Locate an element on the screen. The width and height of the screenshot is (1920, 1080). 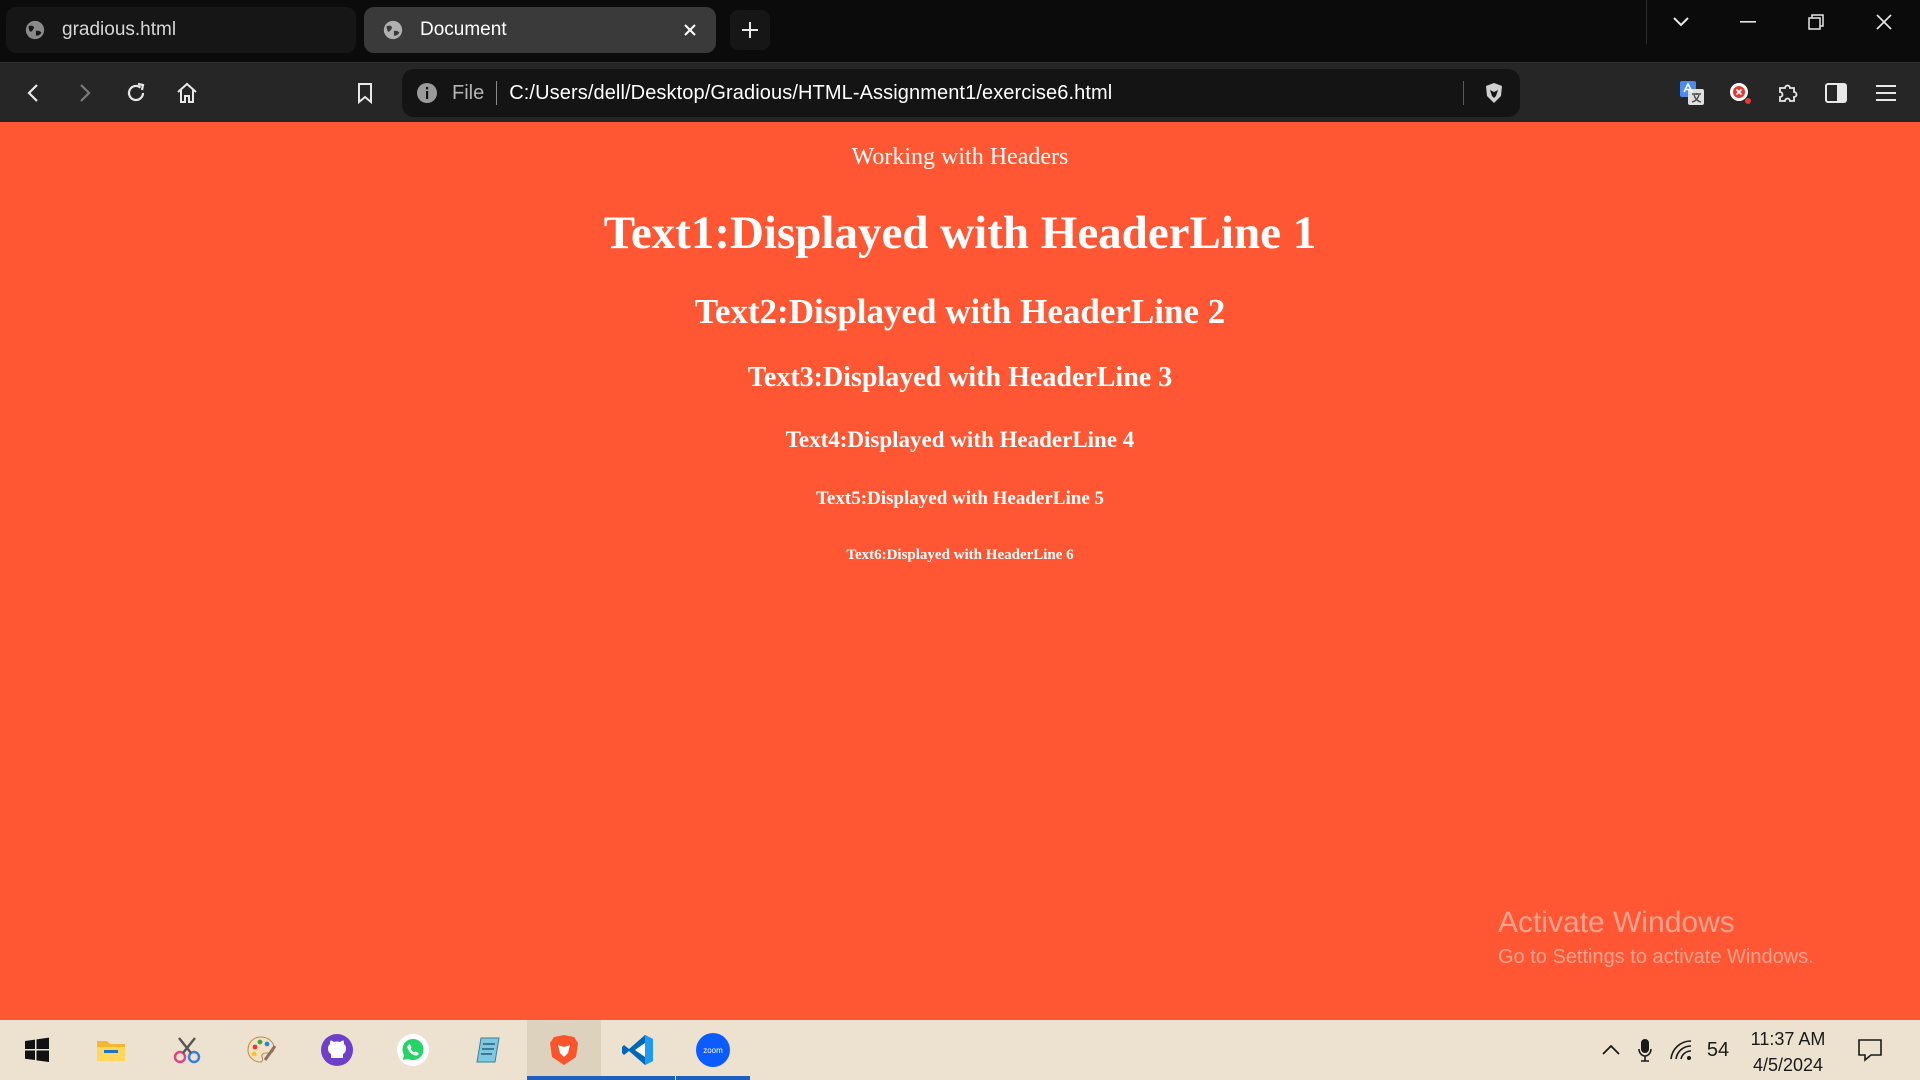
start-button is located at coordinates (37, 1050).